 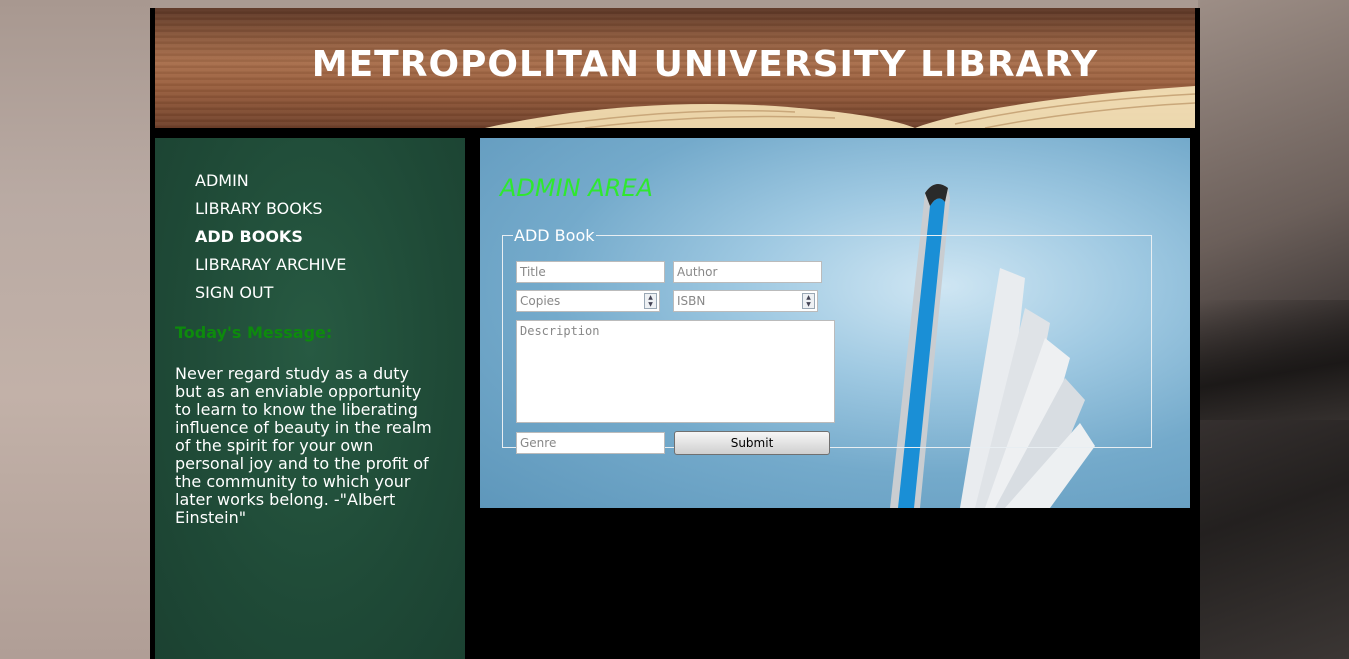 What do you see at coordinates (270, 265) in the screenshot?
I see `nav-item-library-archive: LIBRARAY ARCHIVE` at bounding box center [270, 265].